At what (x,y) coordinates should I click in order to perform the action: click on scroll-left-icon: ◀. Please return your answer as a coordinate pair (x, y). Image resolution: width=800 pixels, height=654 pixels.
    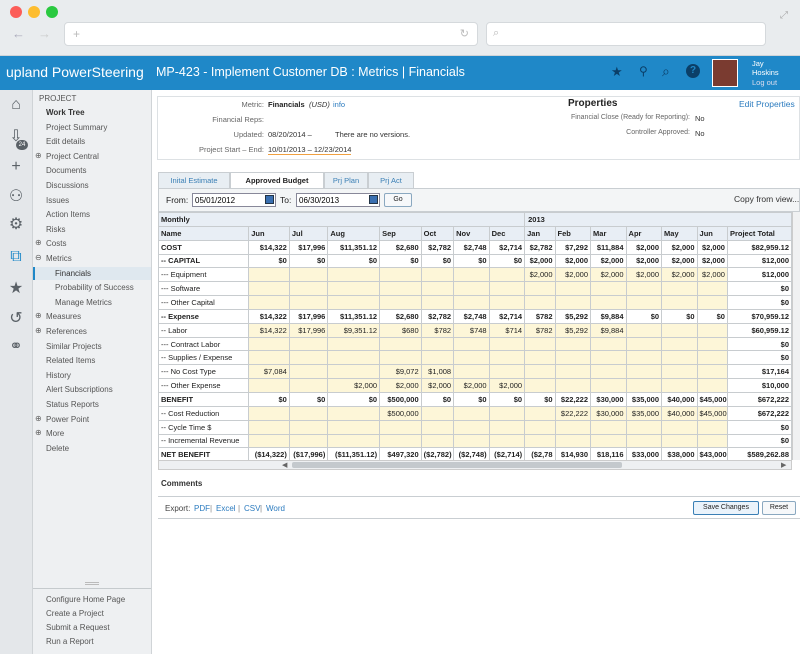
    Looking at the image, I should click on (284, 465).